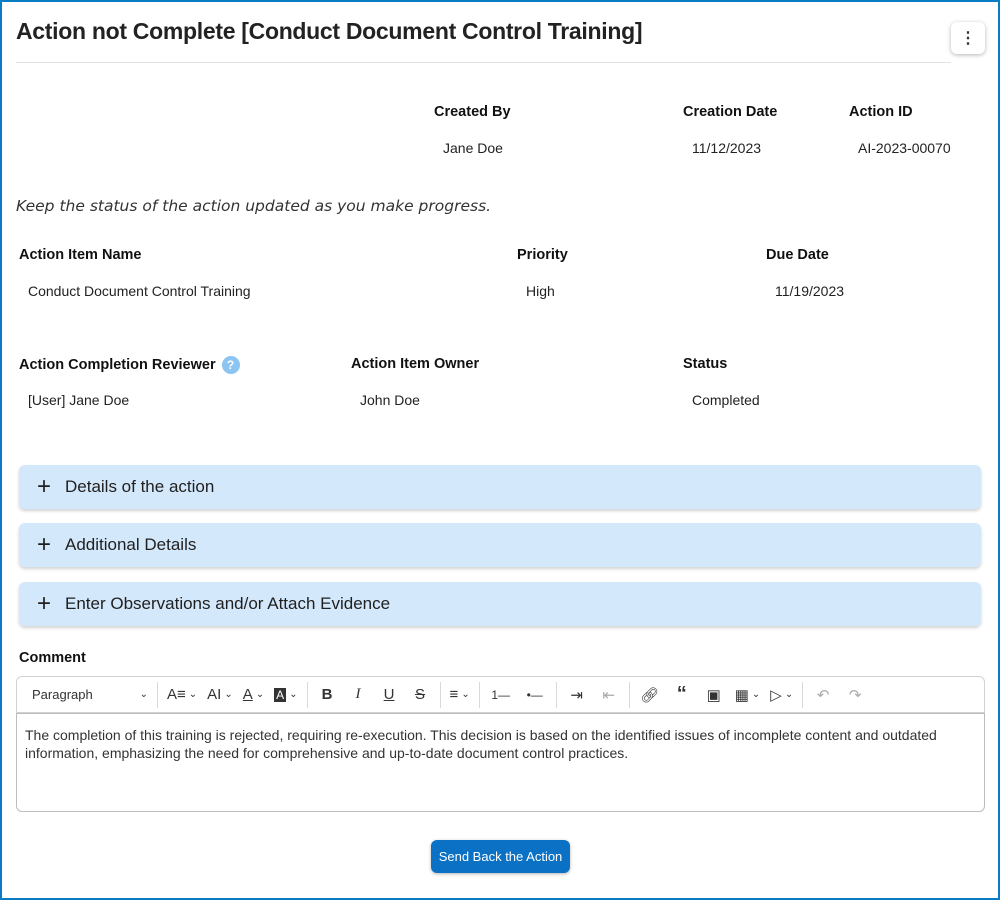  Describe the element at coordinates (280, 694) in the screenshot. I see `highlight-color-icon: A` at that location.